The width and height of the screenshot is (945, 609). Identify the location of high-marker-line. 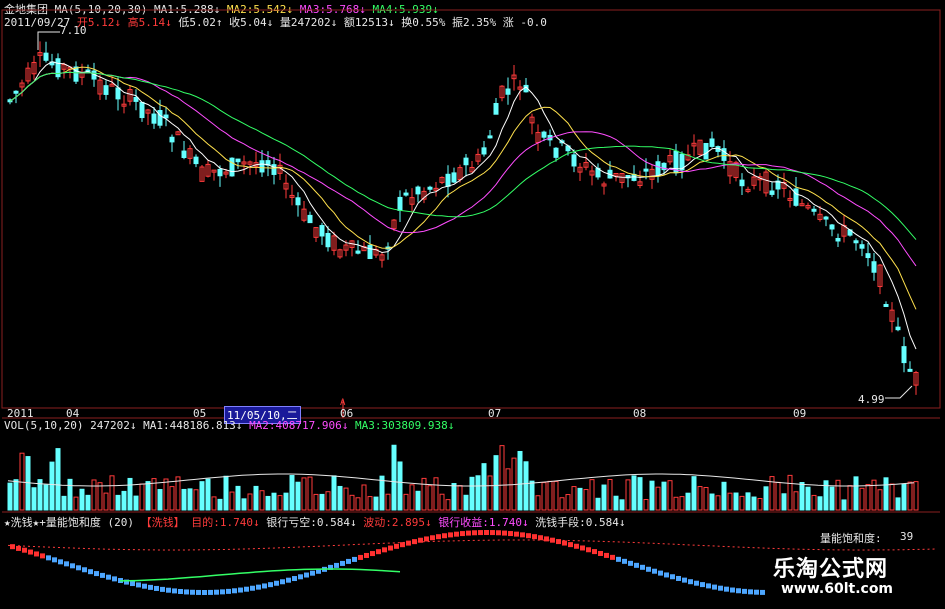
(48, 40).